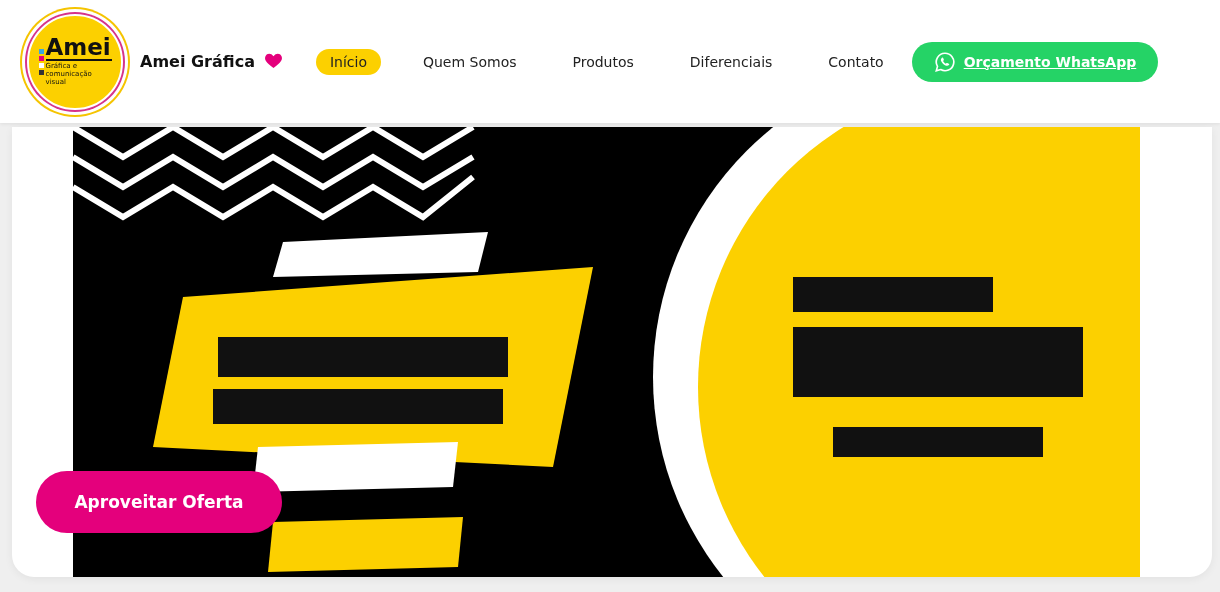 This screenshot has height=592, width=1220. What do you see at coordinates (197, 61) in the screenshot?
I see `brand-name: Amei Gráfica` at bounding box center [197, 61].